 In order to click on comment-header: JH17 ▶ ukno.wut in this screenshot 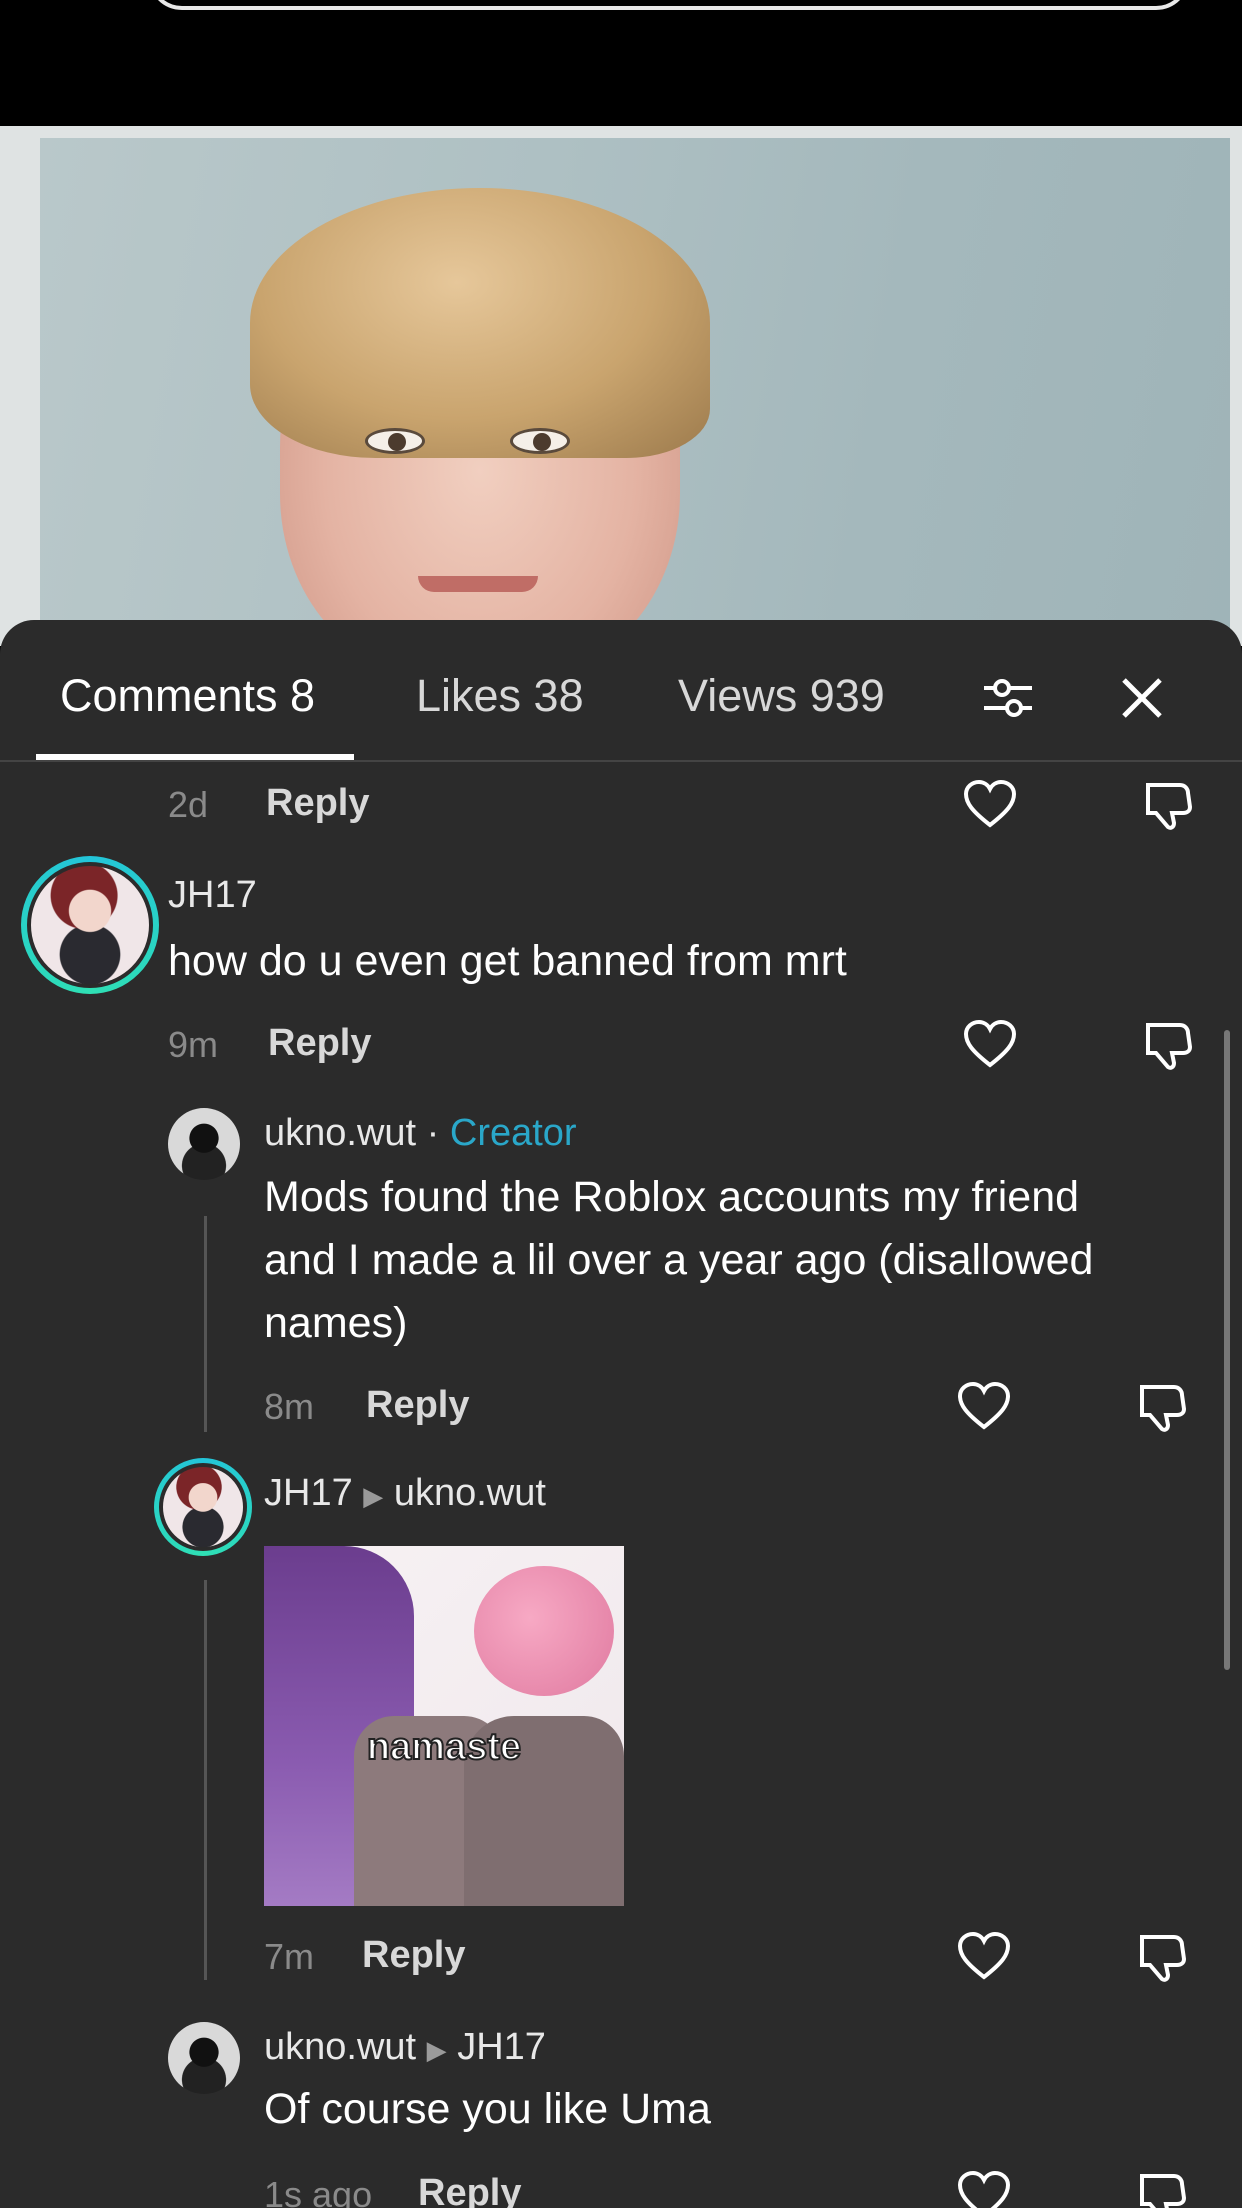, I will do `click(405, 1493)`.